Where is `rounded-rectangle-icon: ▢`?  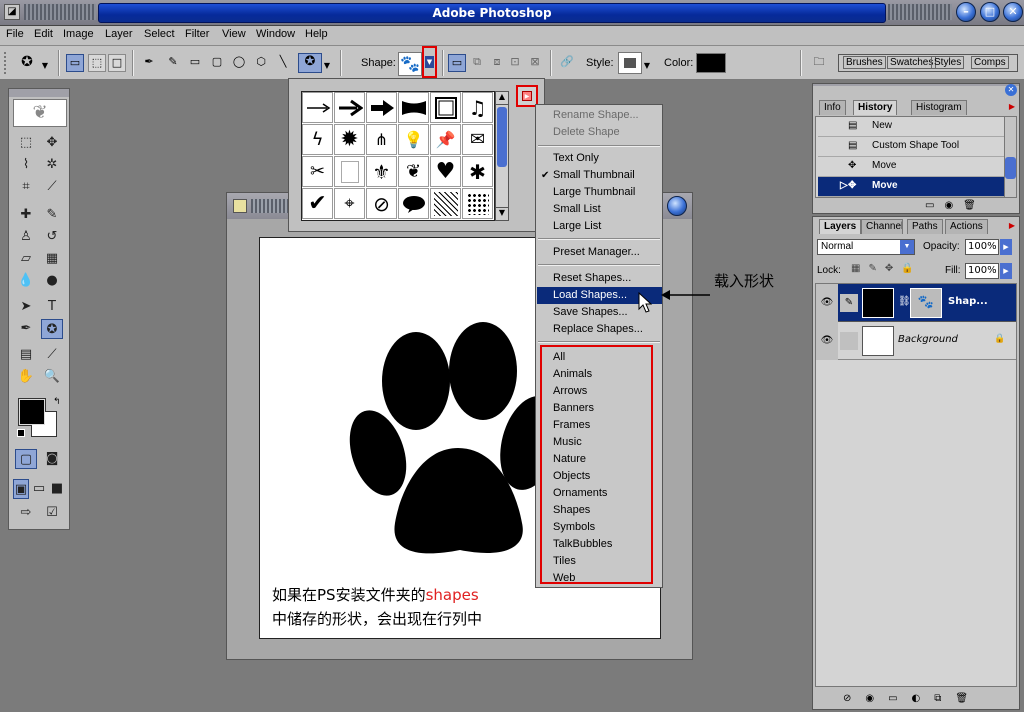
rounded-rectangle-icon: ▢ is located at coordinates (217, 63).